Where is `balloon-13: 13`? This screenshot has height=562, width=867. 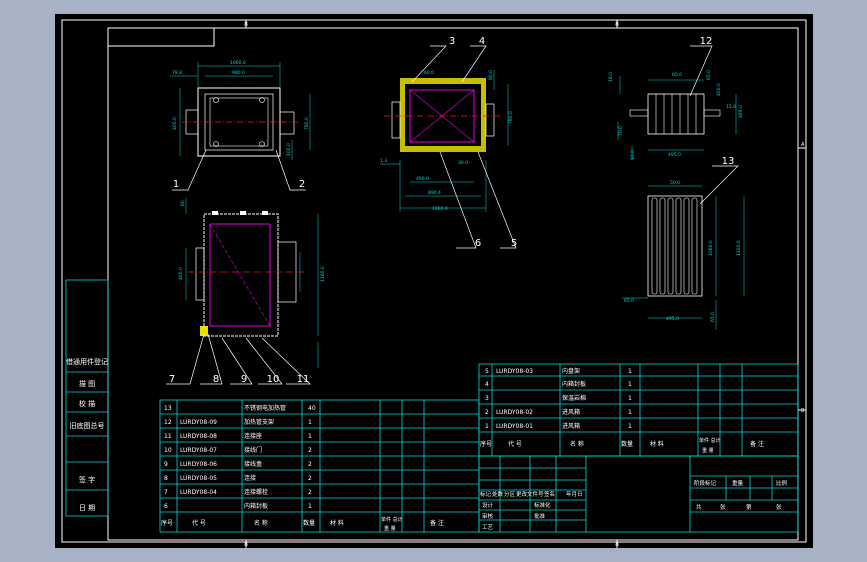
balloon-13: 13 is located at coordinates (728, 161).